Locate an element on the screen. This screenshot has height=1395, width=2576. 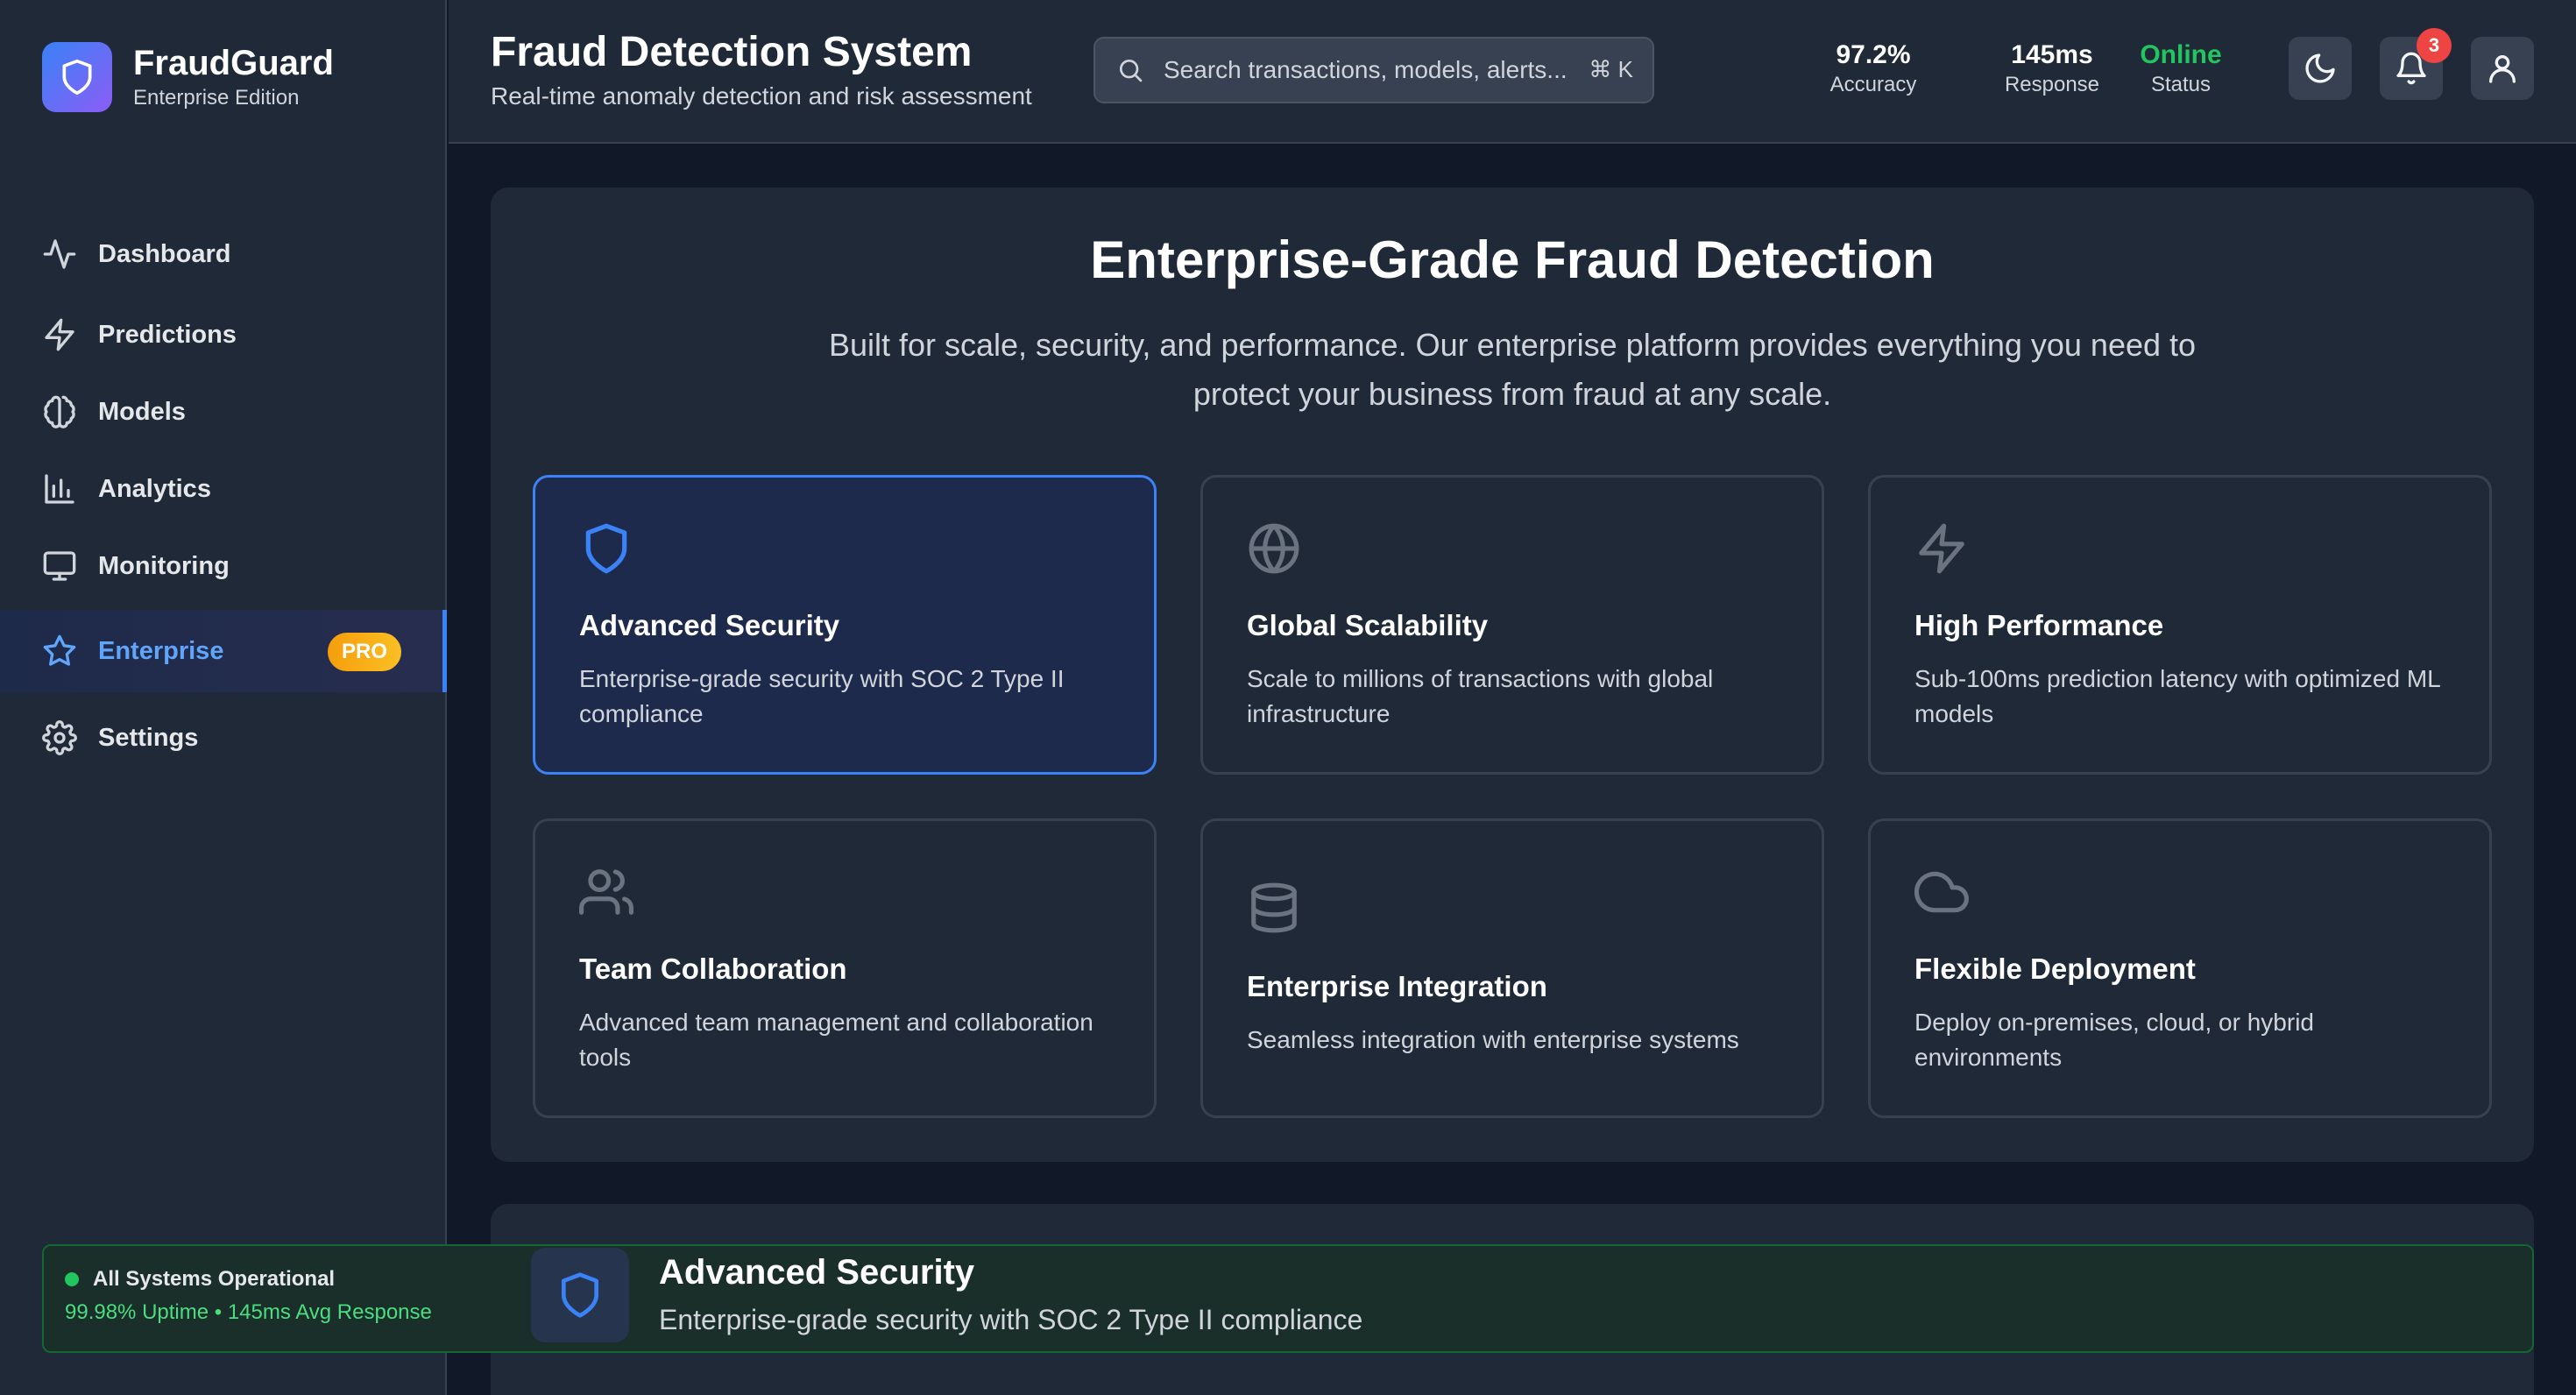
moon-icon is located at coordinates (2320, 68).